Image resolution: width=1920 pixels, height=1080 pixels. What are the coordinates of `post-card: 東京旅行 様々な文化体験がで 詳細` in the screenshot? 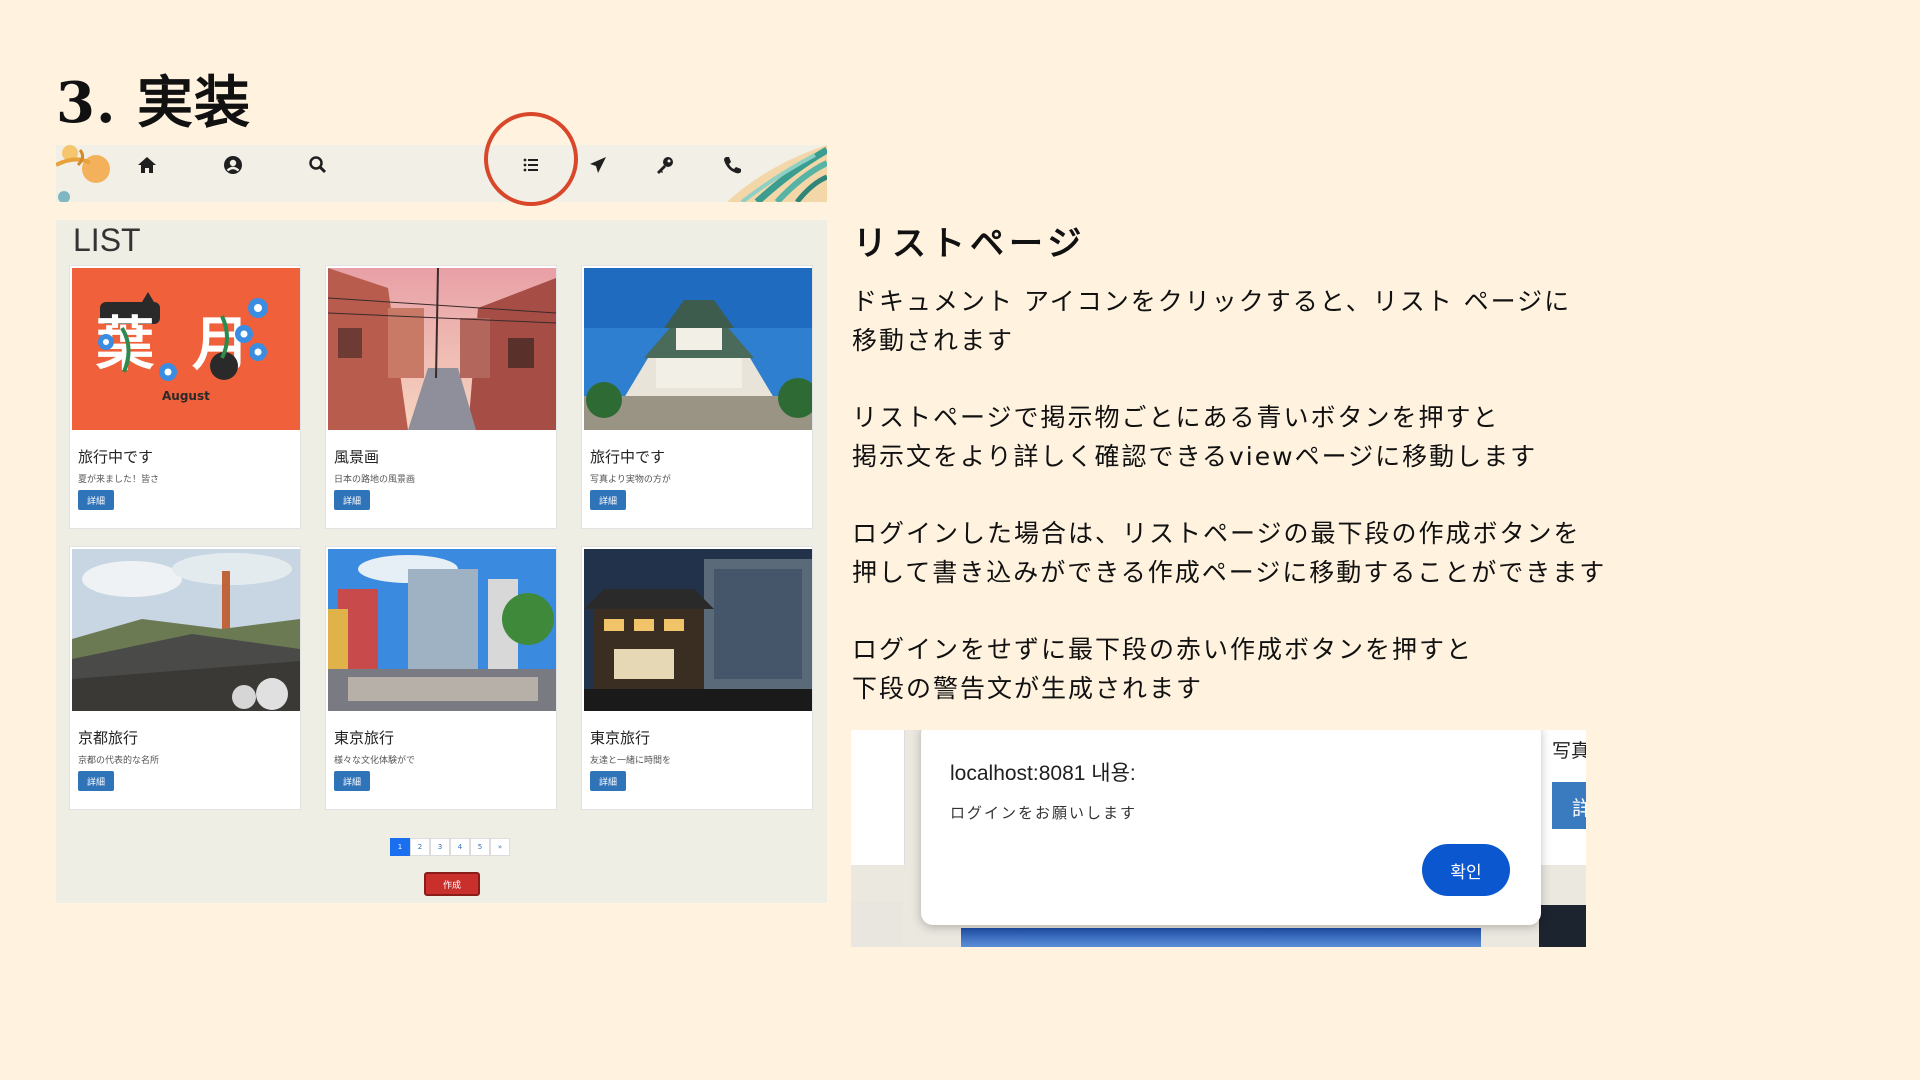 It's located at (441, 678).